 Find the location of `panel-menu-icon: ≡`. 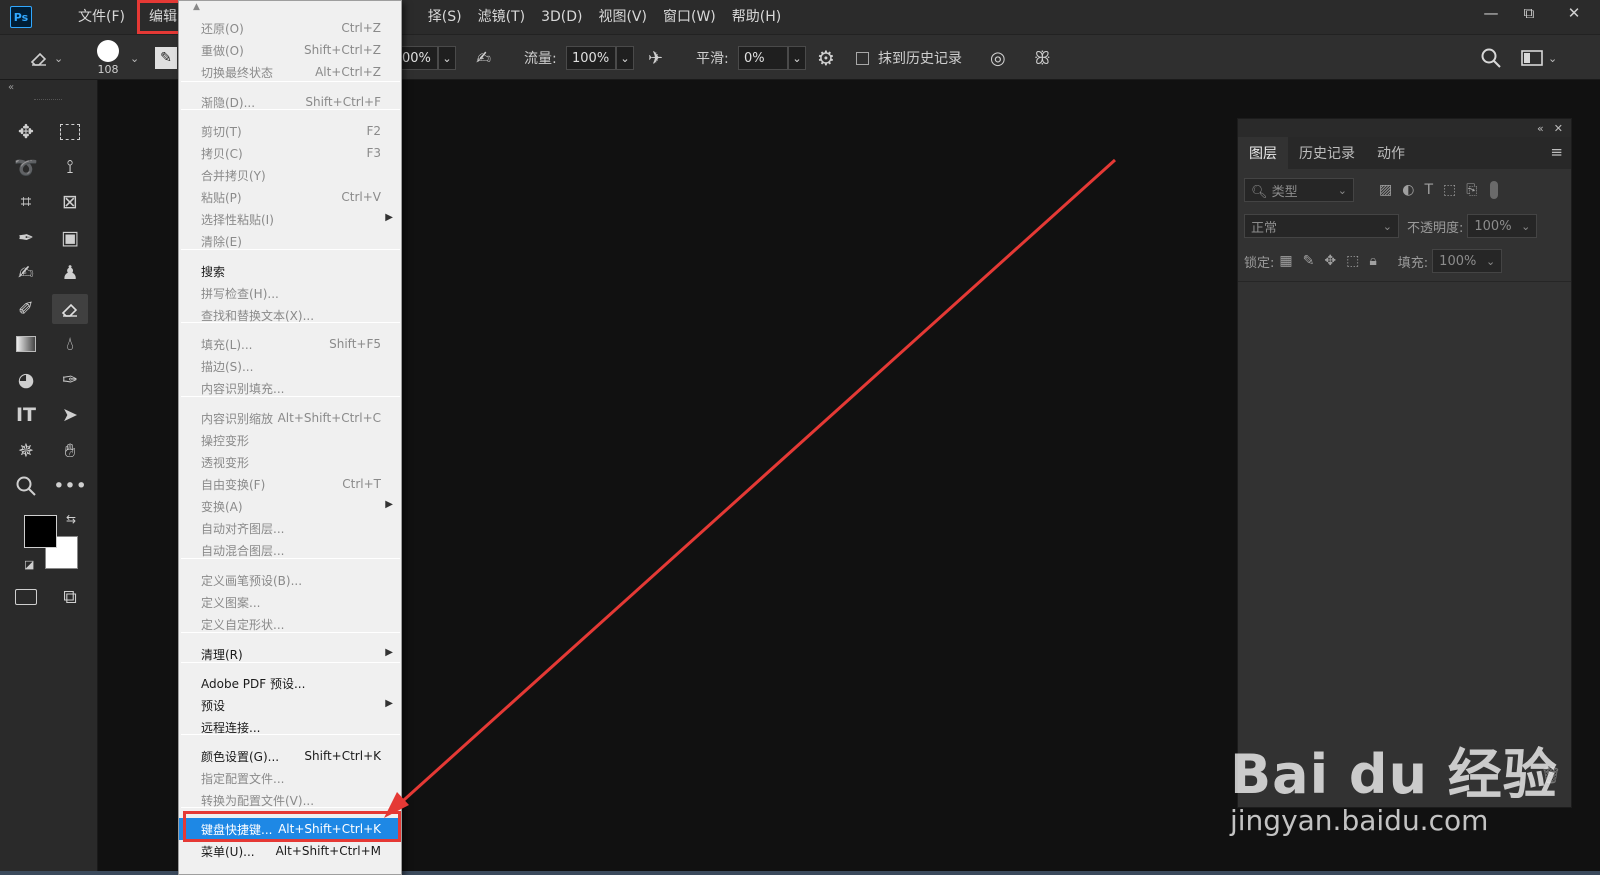

panel-menu-icon: ≡ is located at coordinates (1556, 152).